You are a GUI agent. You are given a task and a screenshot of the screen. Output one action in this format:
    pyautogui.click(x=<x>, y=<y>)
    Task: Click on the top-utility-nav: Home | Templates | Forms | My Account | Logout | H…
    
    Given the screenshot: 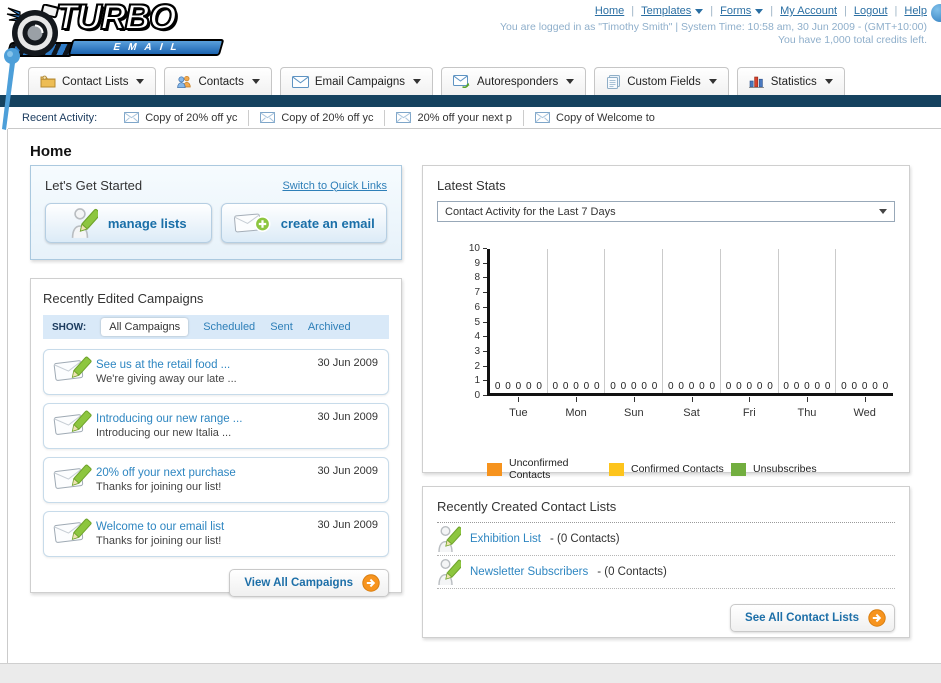 What is the action you would take?
    pyautogui.click(x=761, y=11)
    